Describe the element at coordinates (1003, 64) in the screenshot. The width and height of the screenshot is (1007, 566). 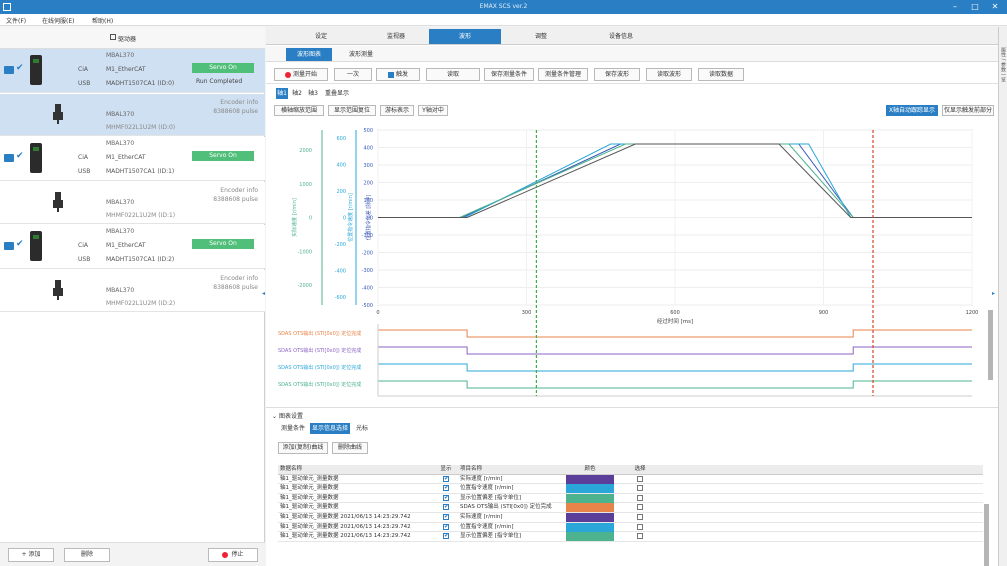
I see `right-sidebar-label: 属性 / 参数一览` at that location.